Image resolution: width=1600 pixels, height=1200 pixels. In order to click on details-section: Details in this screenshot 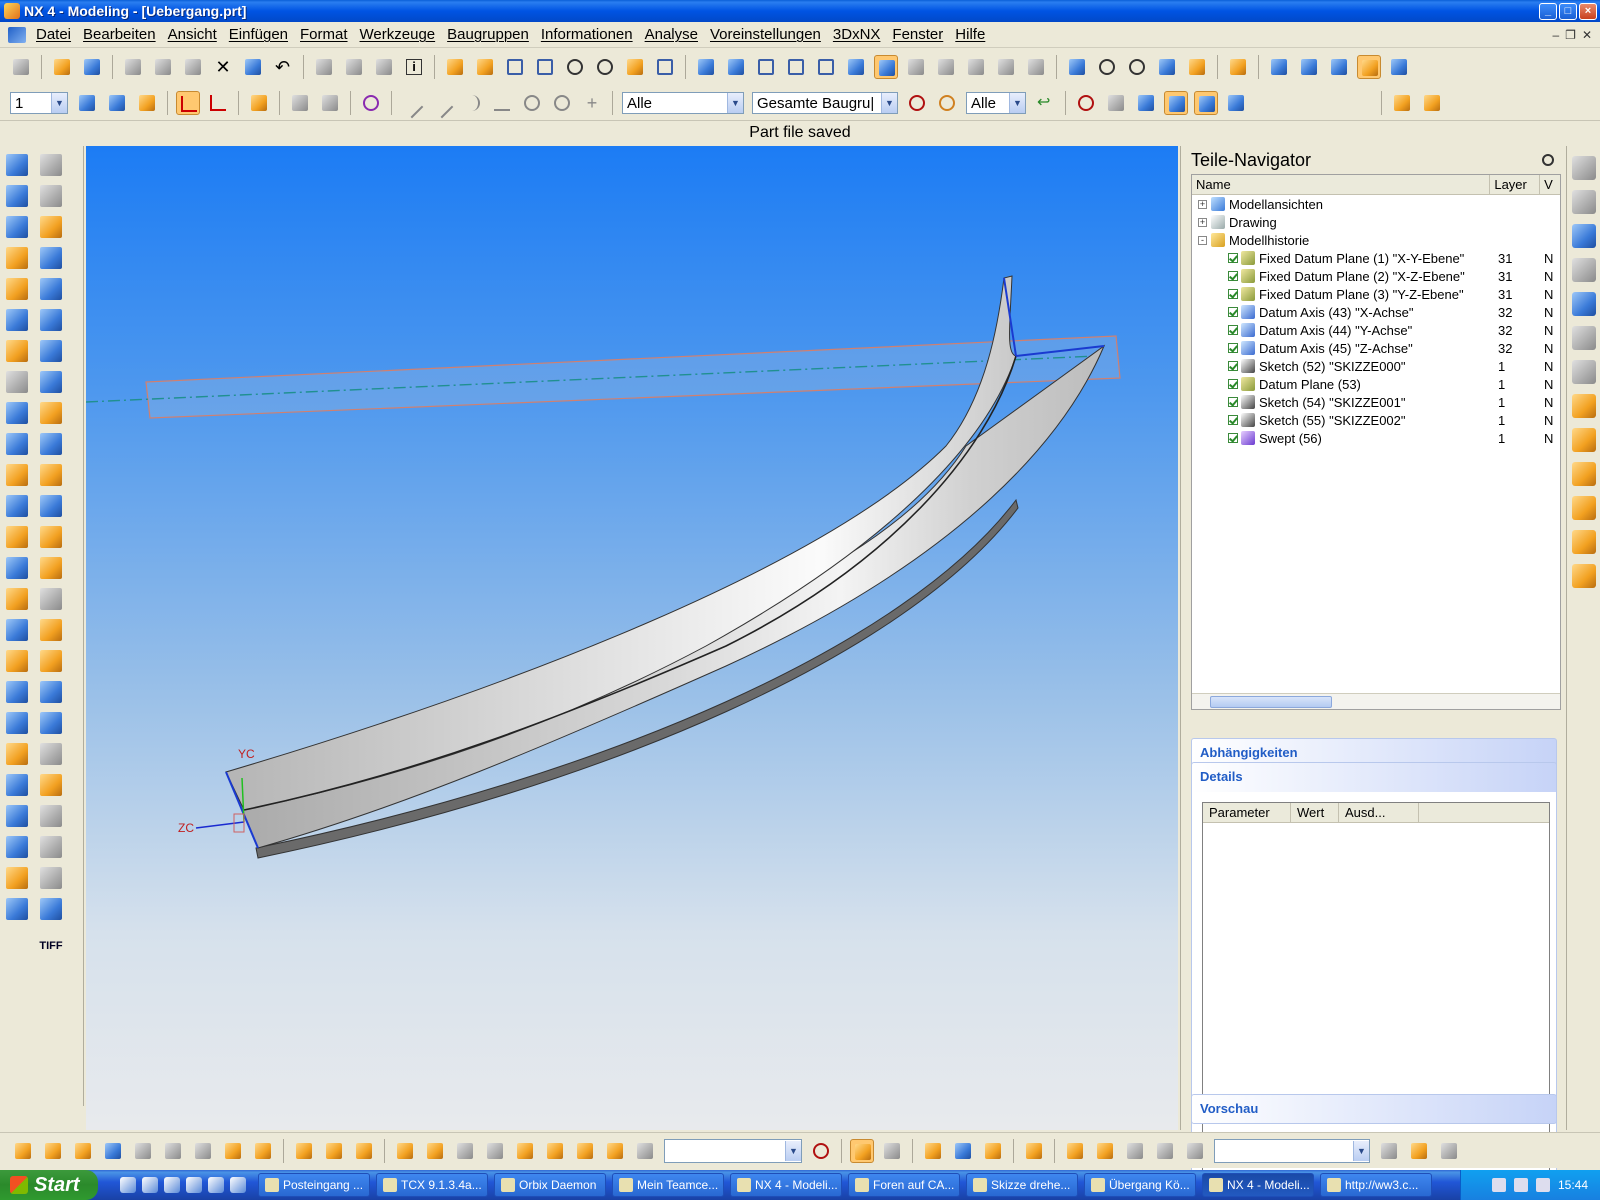, I will do `click(1374, 777)`.